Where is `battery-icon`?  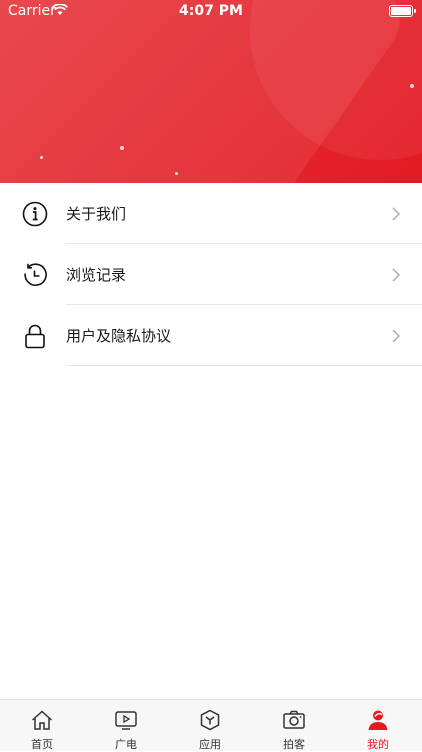 battery-icon is located at coordinates (402, 11).